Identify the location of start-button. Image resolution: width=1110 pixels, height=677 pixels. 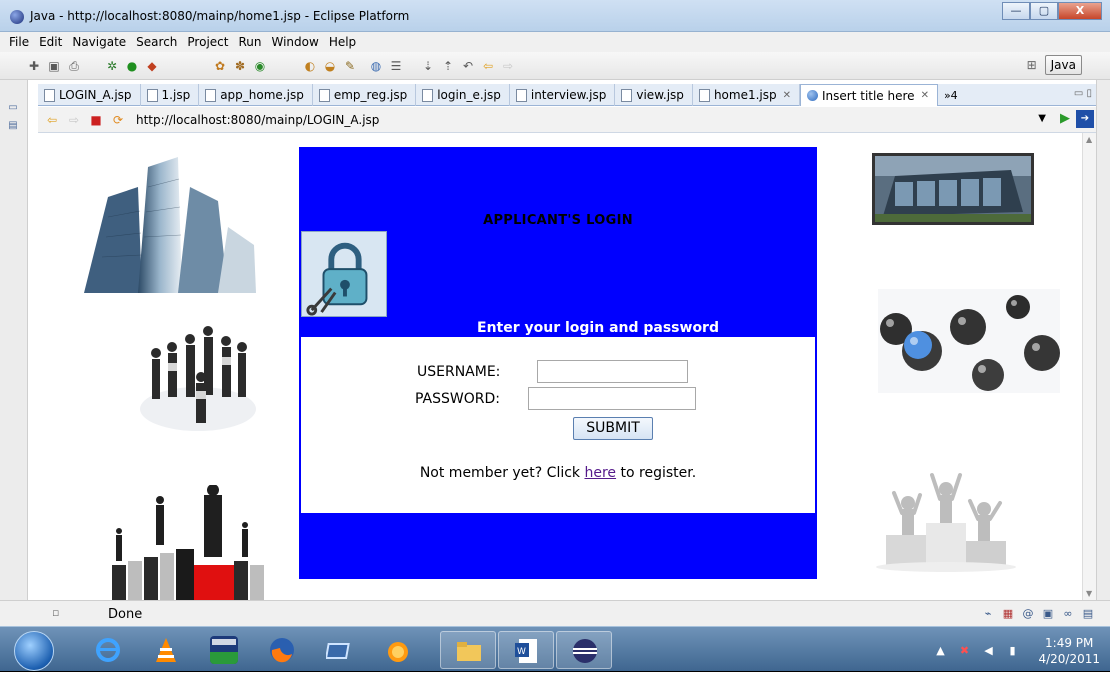
(34, 651).